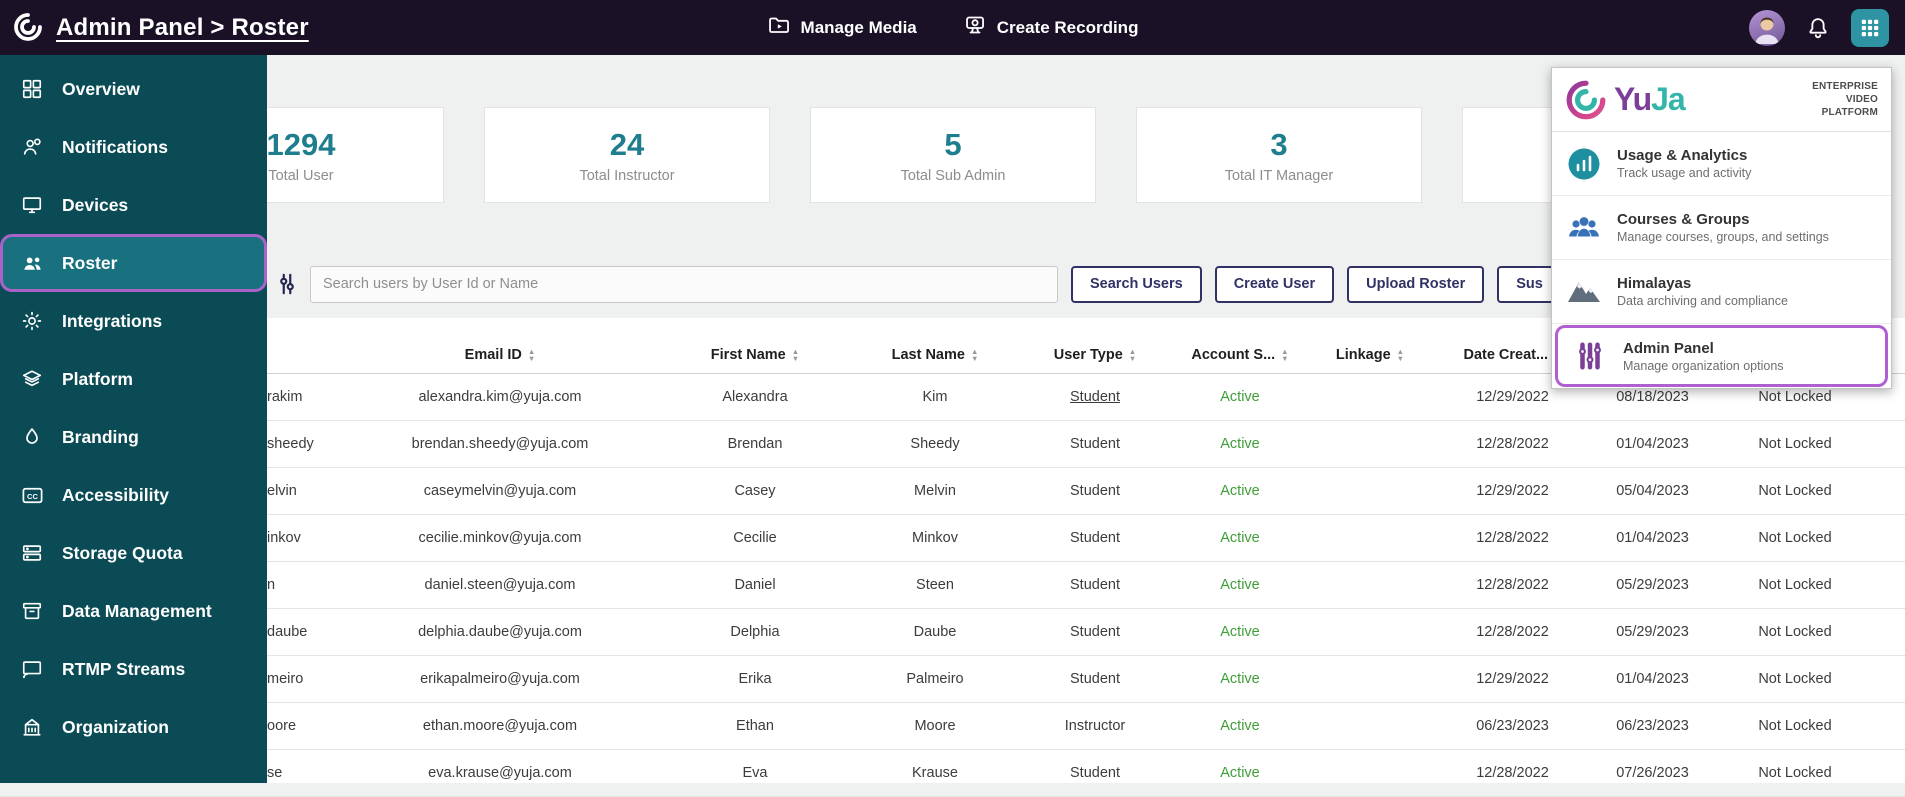  I want to click on sidebar-item-data-management: Data Management, so click(133, 611).